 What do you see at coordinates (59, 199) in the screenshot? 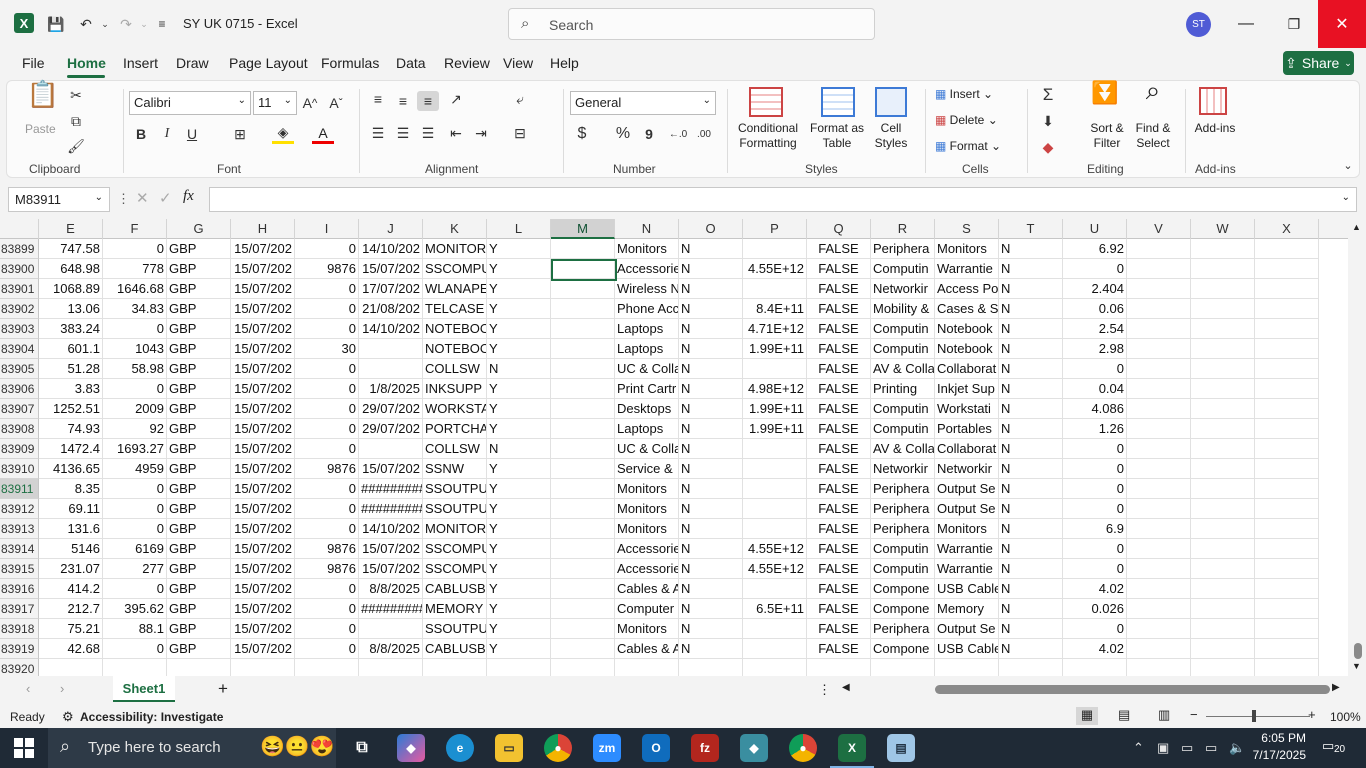
I see `name-box: M83911 ⌄` at bounding box center [59, 199].